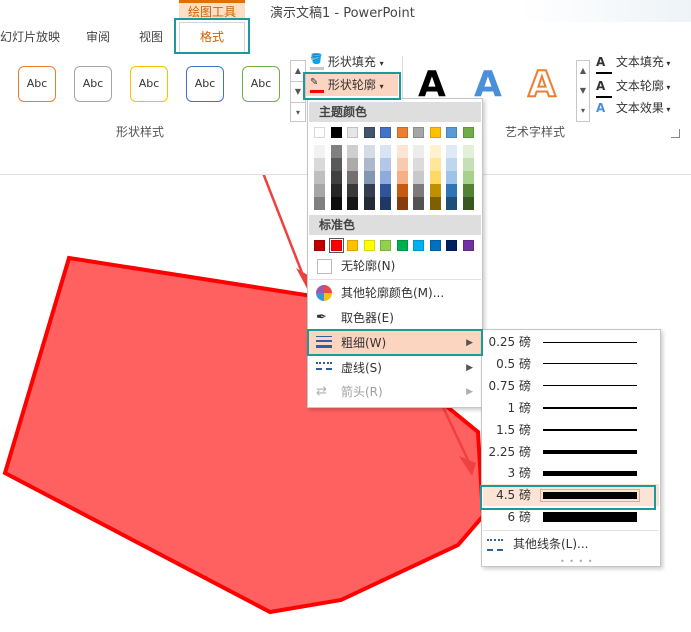  I want to click on eyedropper-item: ✒ 取色器(E), so click(395, 318).